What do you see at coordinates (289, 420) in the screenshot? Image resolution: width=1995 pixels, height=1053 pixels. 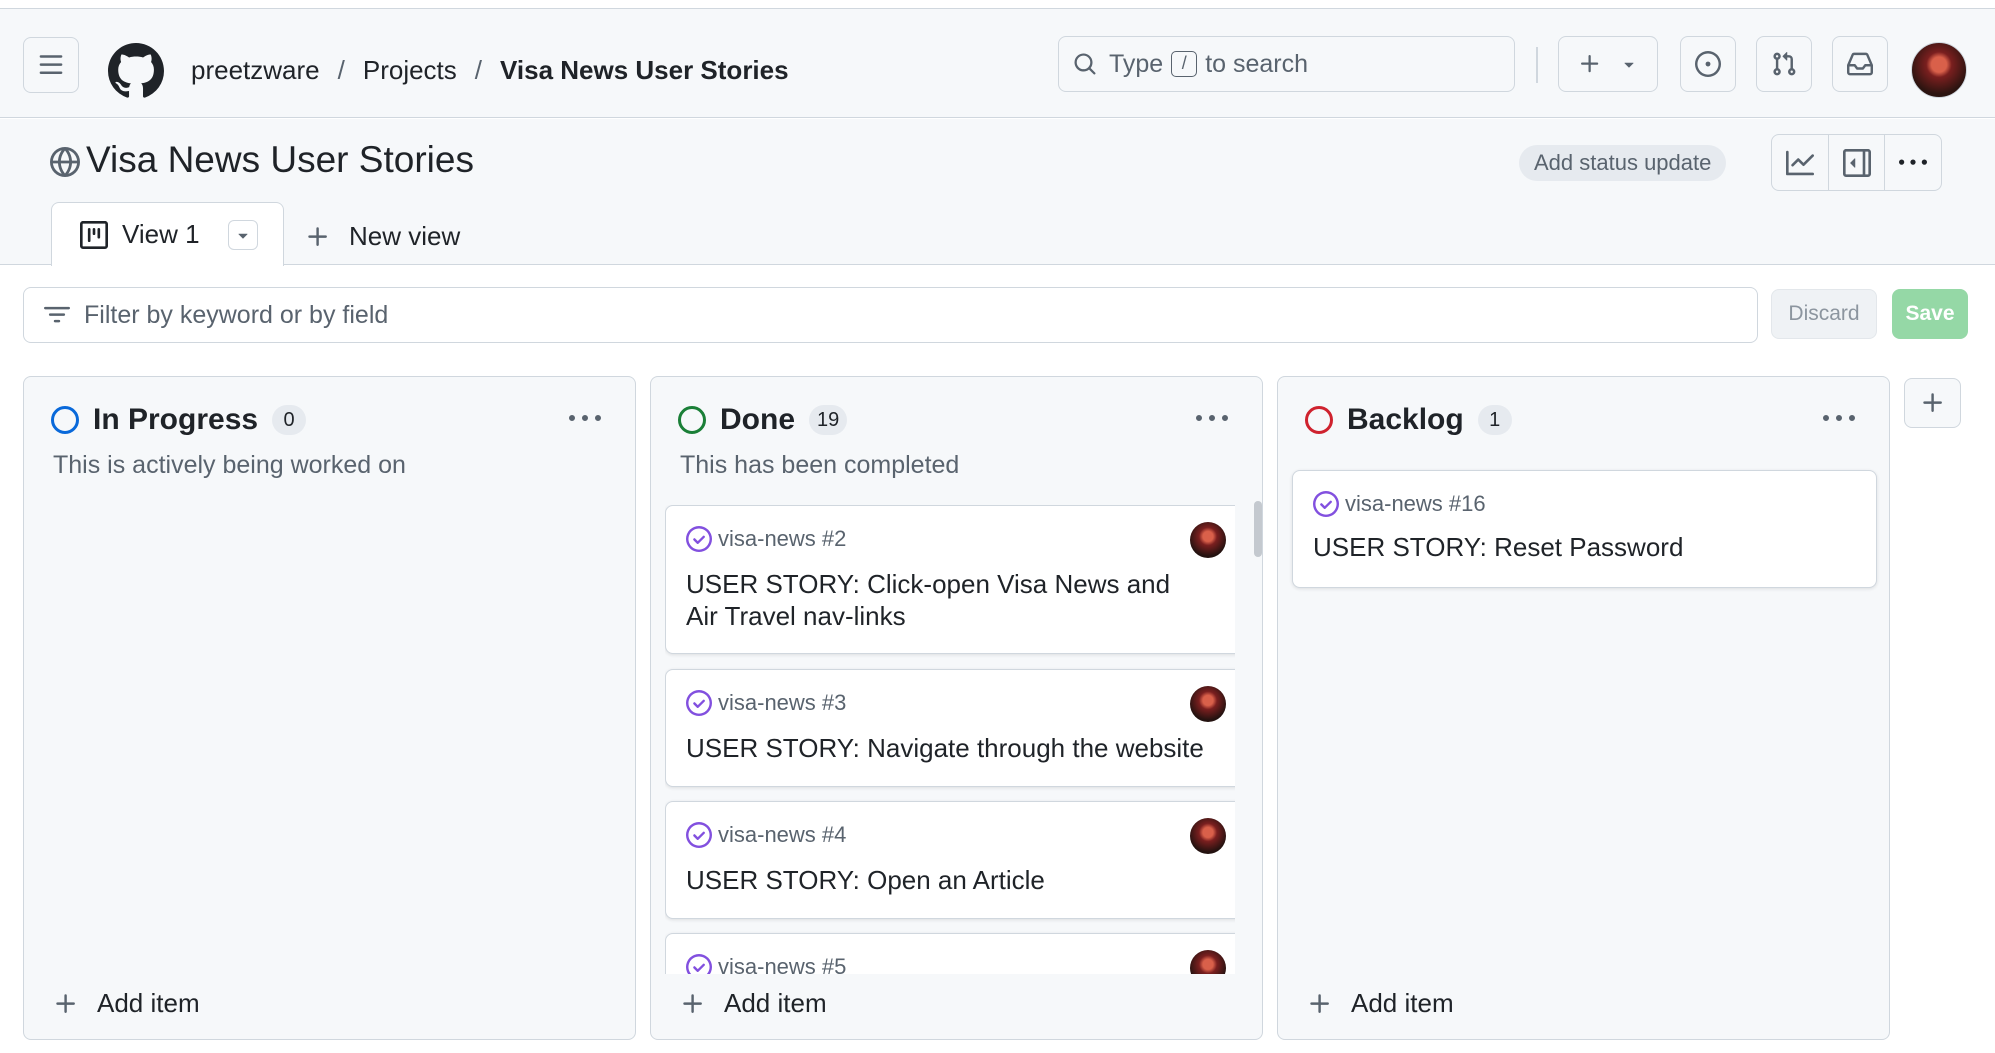 I see `column-count-badge: 0` at bounding box center [289, 420].